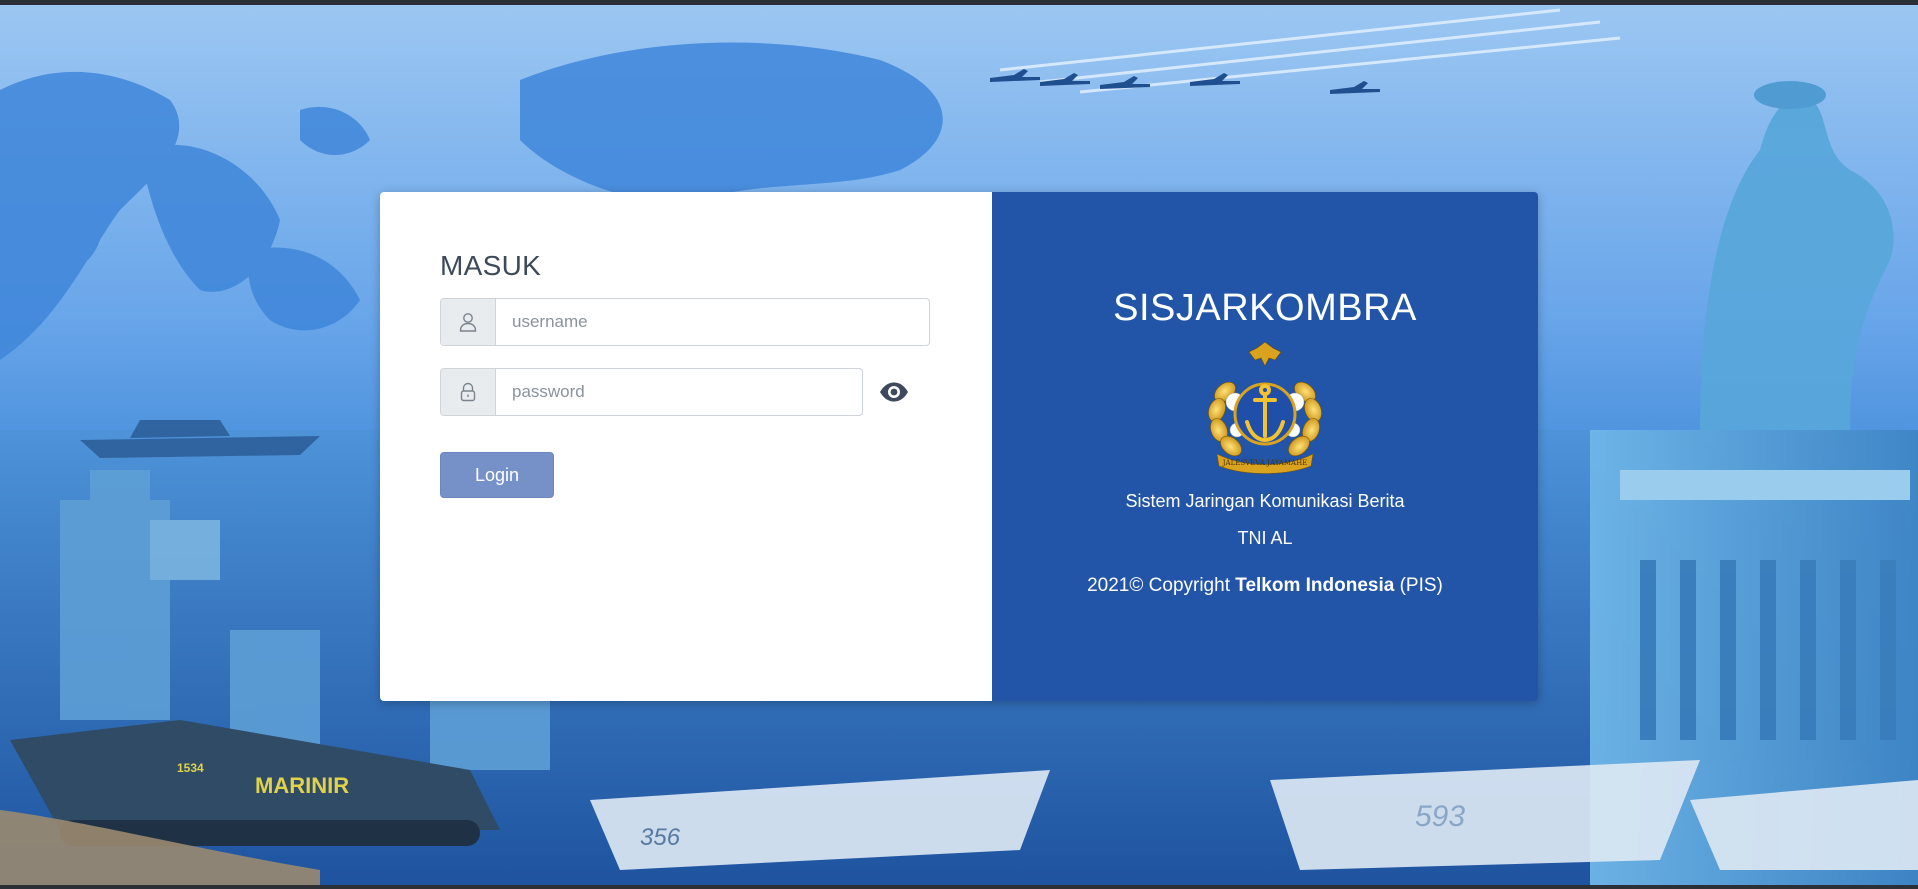 This screenshot has height=889, width=1918. I want to click on copyright-prefix: 2021© Copyright, so click(1161, 585).